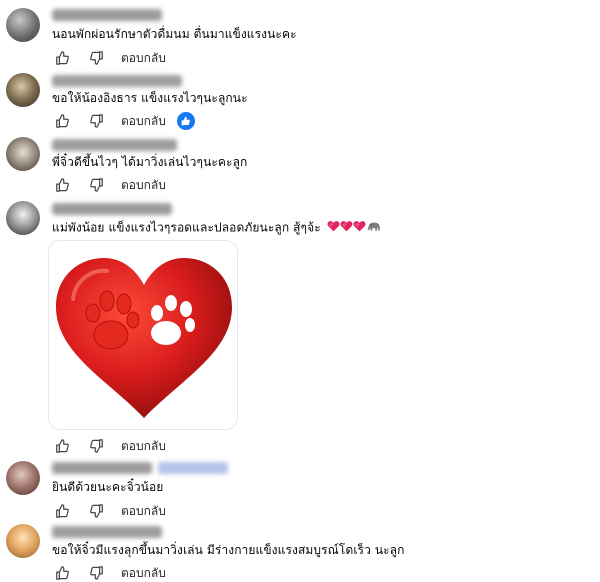 This screenshot has height=582, width=600. I want to click on like-reaction-icon, so click(185, 121).